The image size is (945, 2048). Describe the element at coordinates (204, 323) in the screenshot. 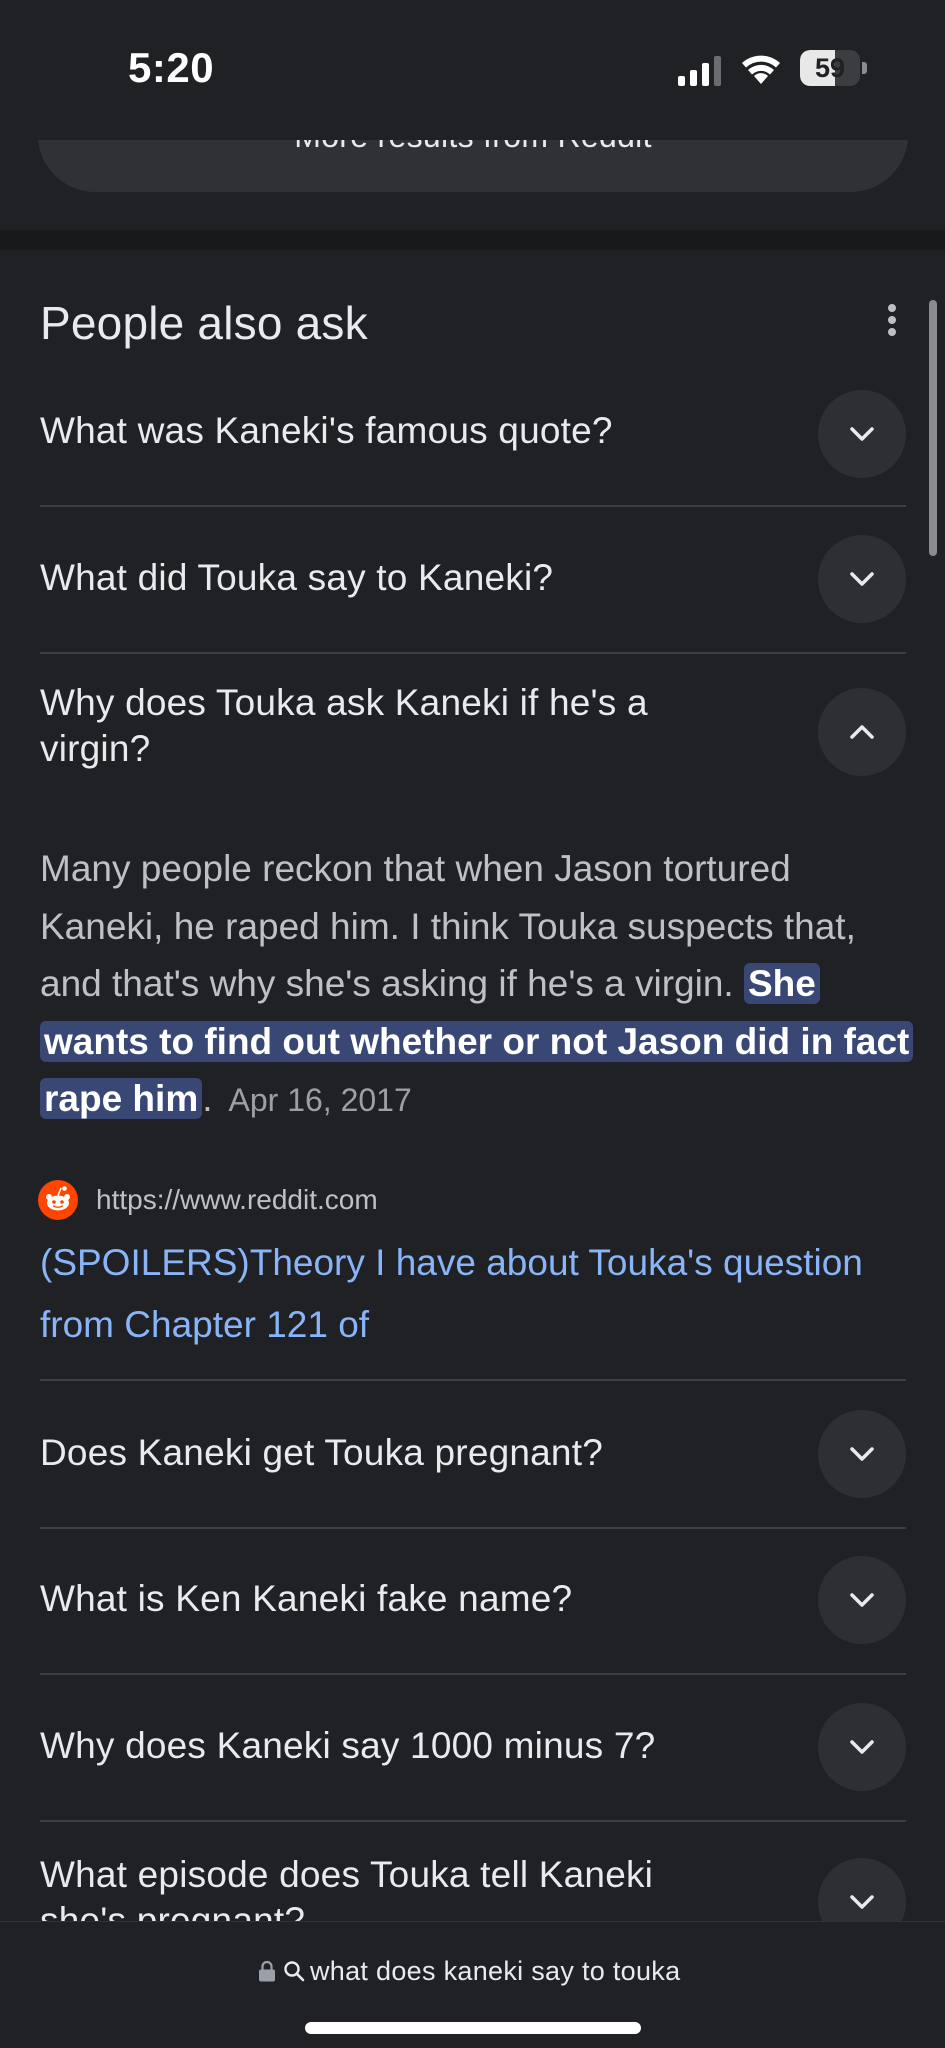

I see `people-also-ask-title: People also ask` at that location.